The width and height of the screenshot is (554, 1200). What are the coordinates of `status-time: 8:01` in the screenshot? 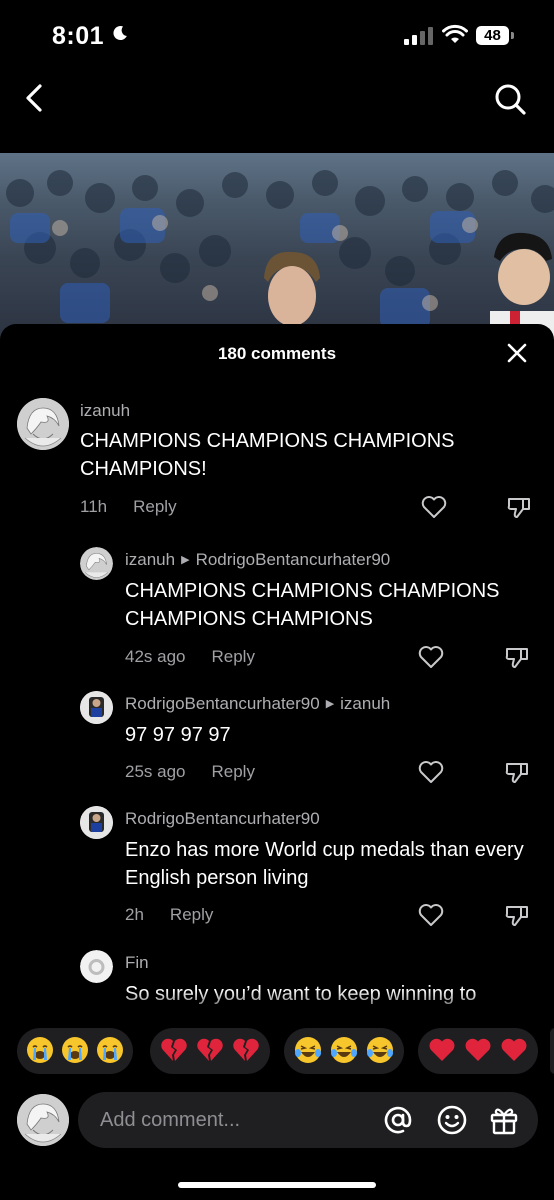 It's located at (78, 36).